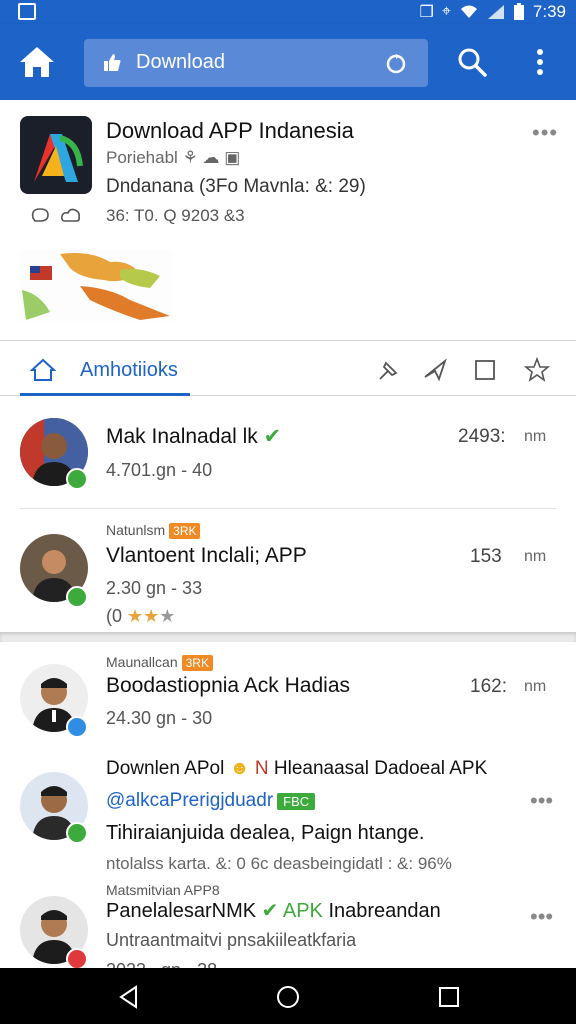 The image size is (576, 1024). I want to click on item-title: Mak Inalnadal lk ✔, so click(194, 436).